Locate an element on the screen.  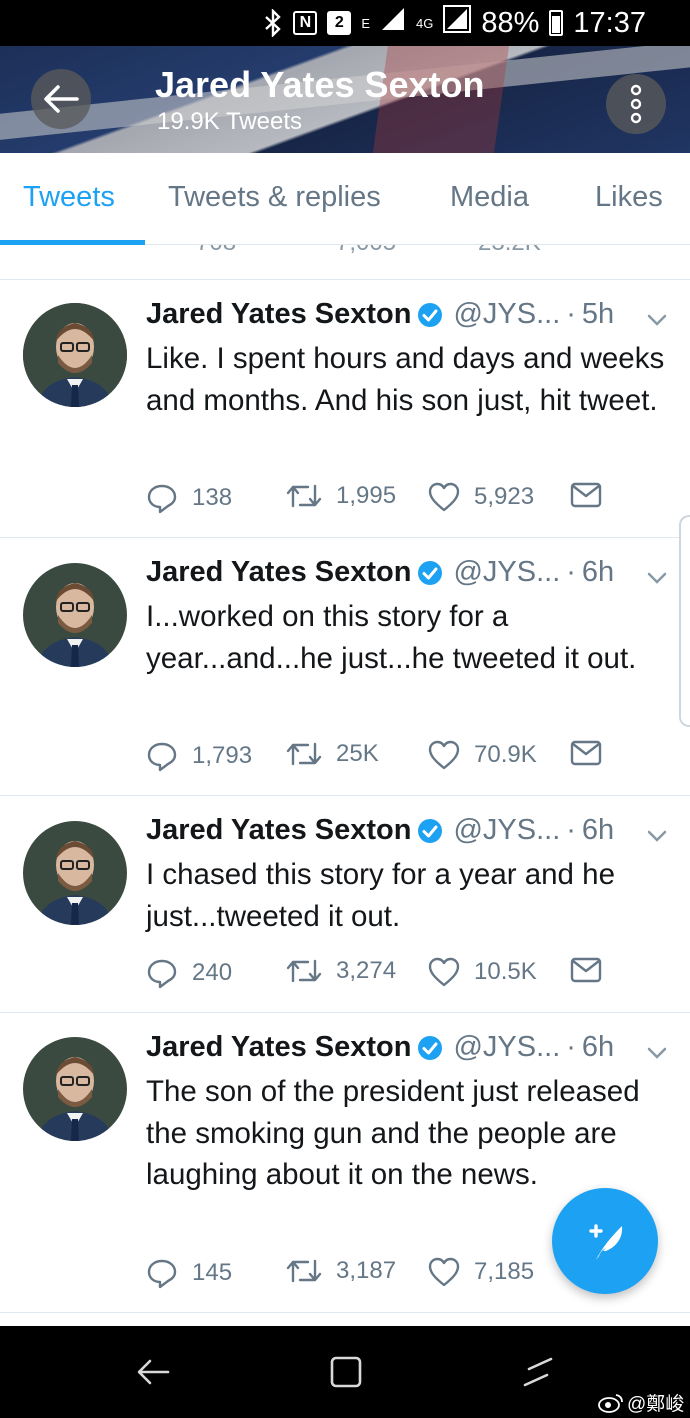
profile-header: Jared Yates Sexton 19.9K Tweets is located at coordinates (345, 99).